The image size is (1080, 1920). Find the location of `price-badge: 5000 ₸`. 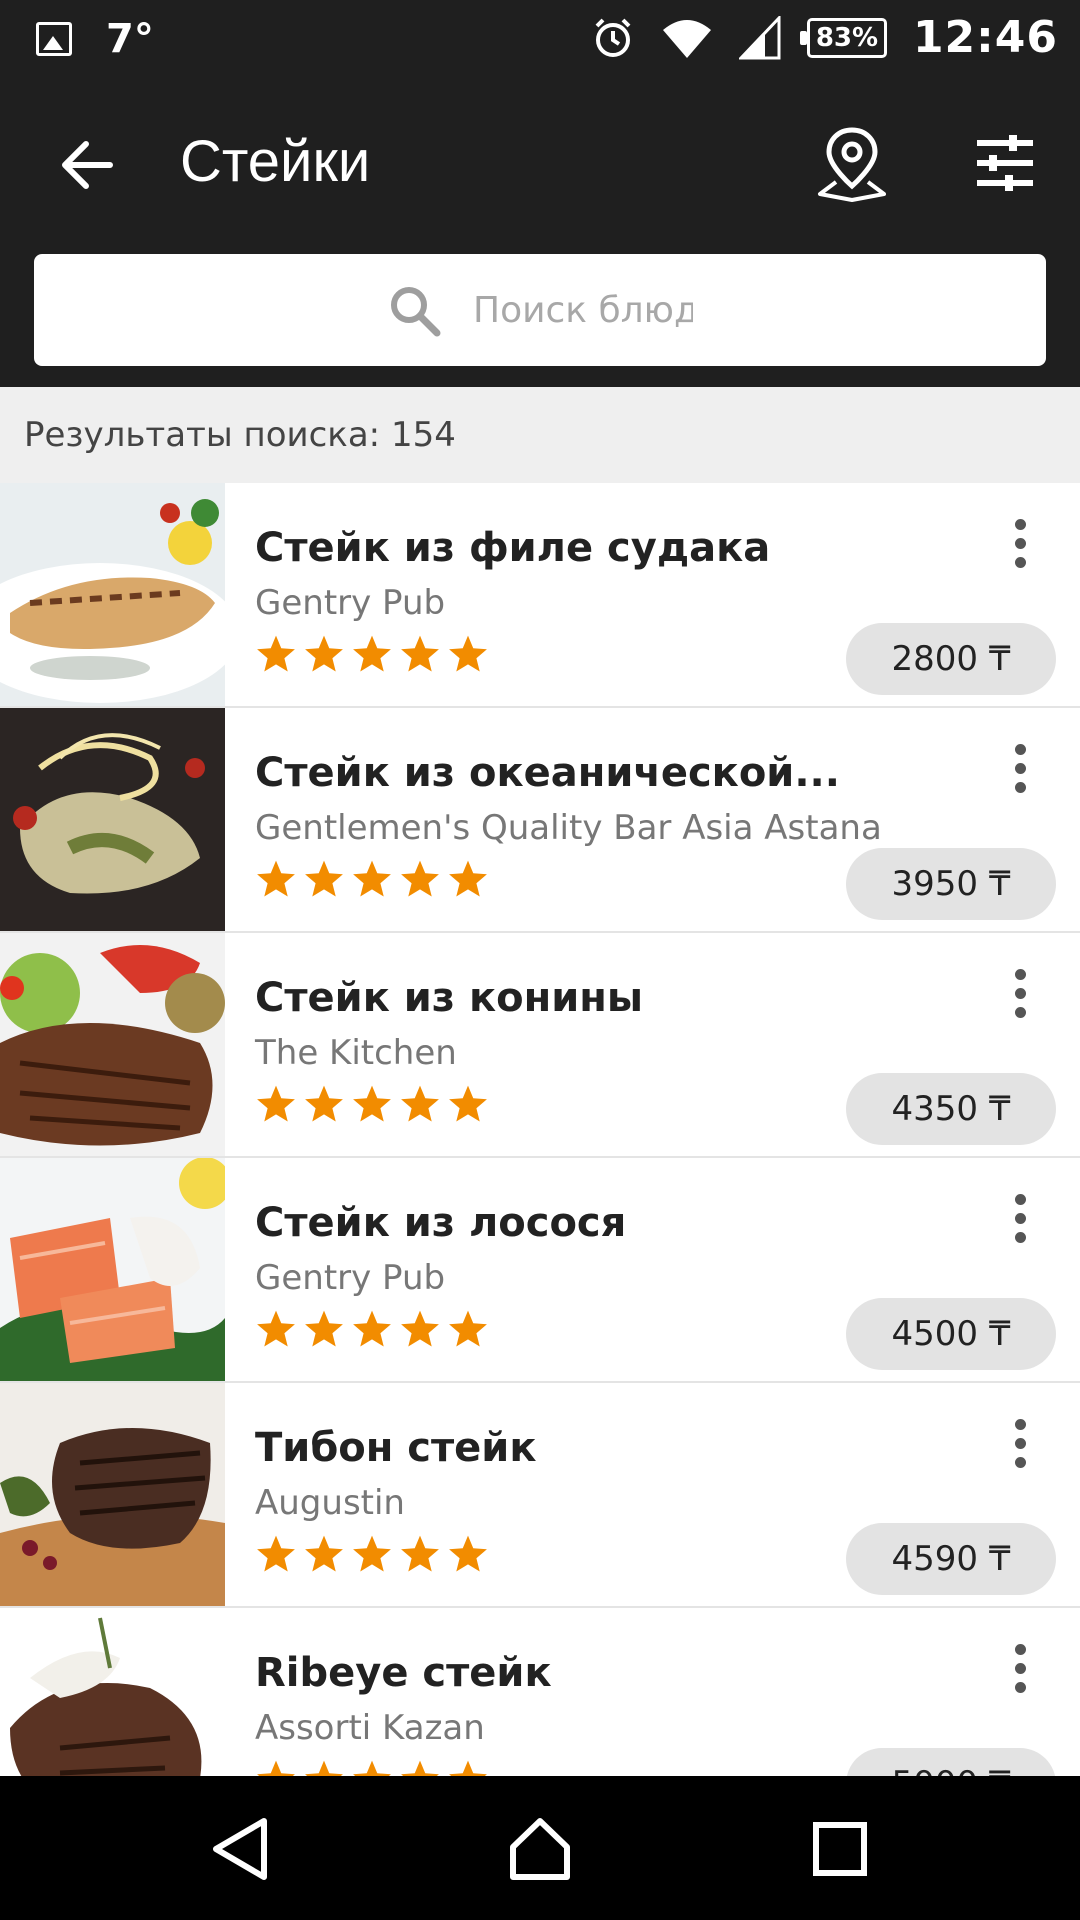

price-badge: 5000 ₸ is located at coordinates (951, 1762).